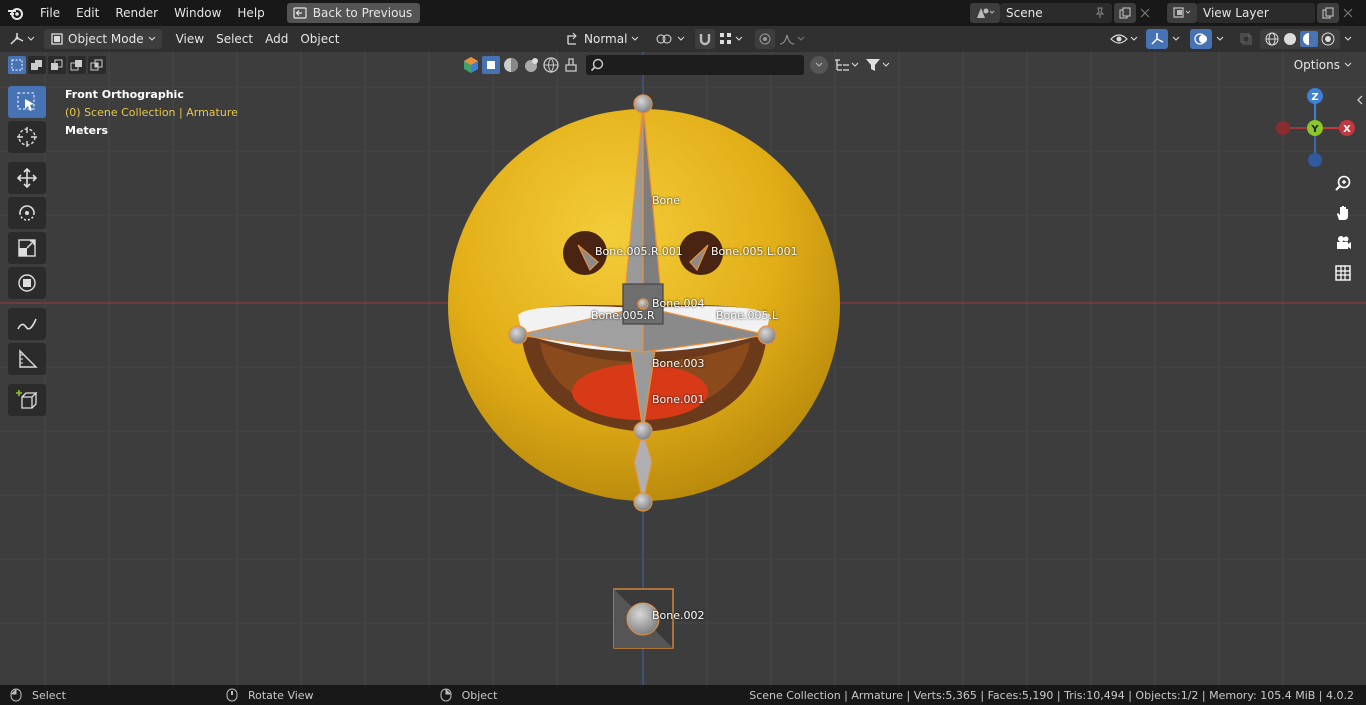 The height and width of the screenshot is (705, 1366). Describe the element at coordinates (87, 130) in the screenshot. I see `units-label: Meters` at that location.